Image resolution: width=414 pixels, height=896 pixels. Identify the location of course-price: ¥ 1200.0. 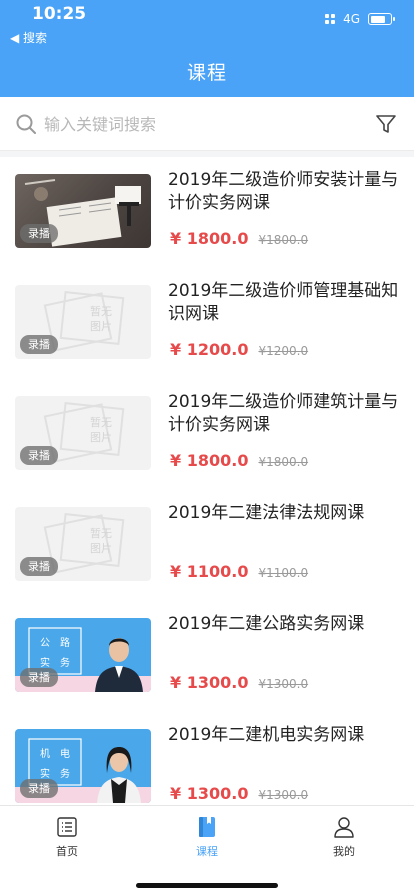
(209, 349).